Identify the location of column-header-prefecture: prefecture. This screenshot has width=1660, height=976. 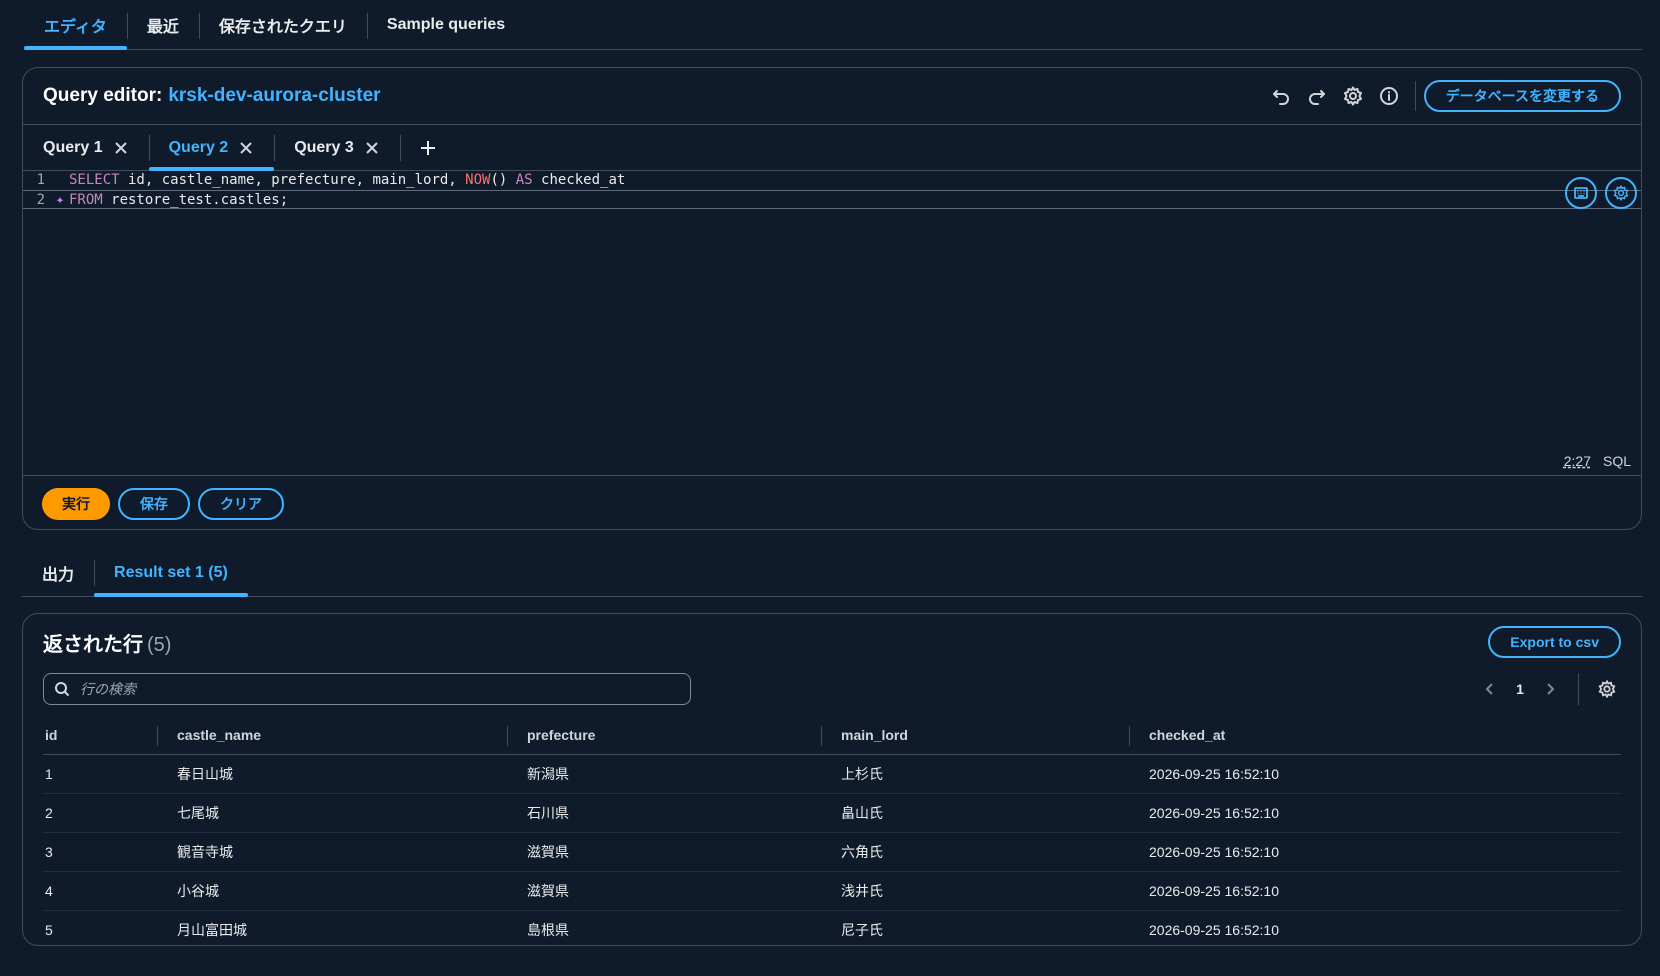
(664, 735).